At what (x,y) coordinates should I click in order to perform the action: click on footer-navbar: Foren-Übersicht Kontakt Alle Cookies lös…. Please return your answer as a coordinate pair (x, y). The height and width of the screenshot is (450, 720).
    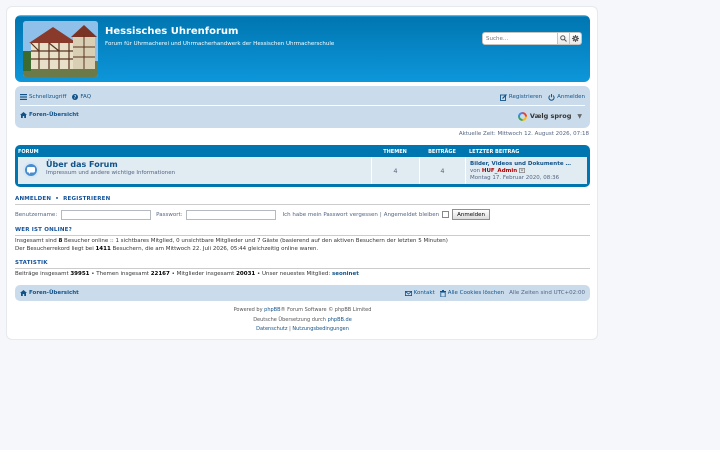
    Looking at the image, I should click on (302, 293).